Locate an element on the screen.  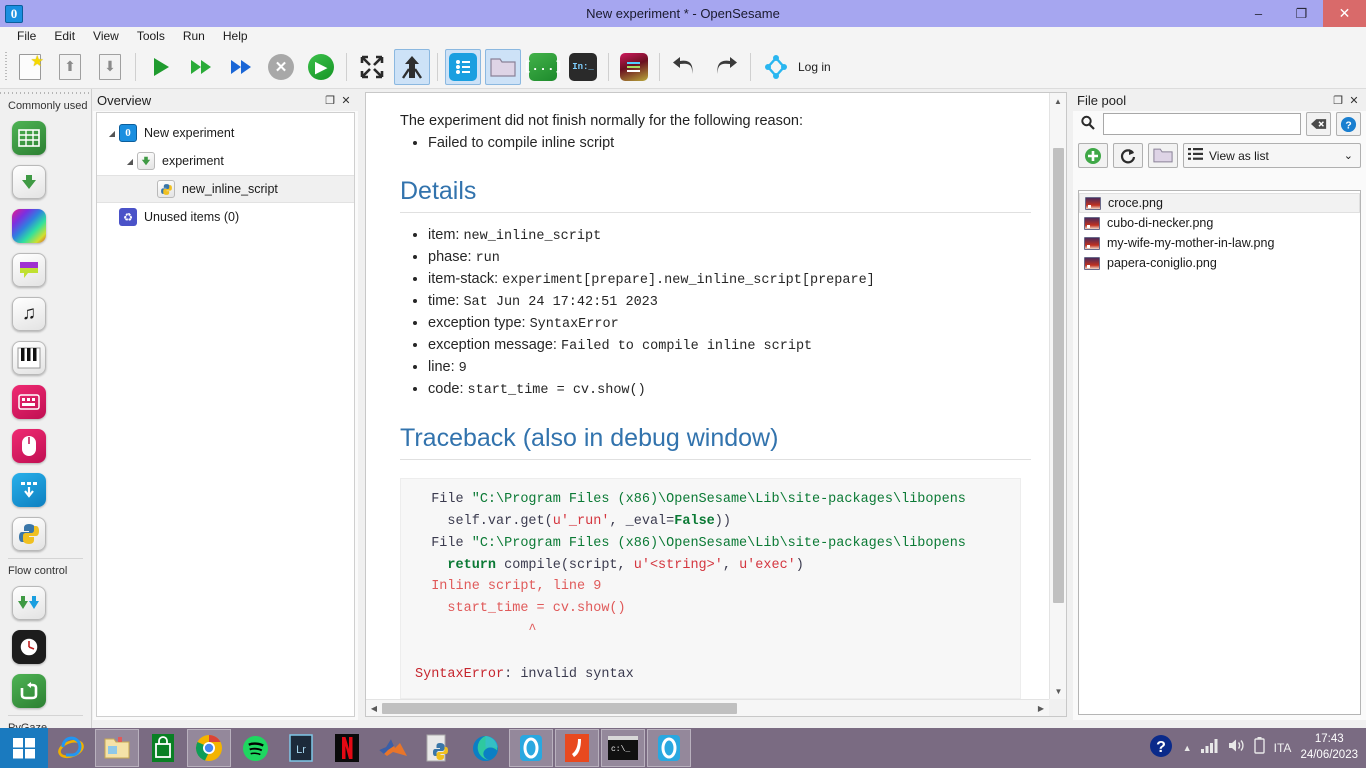
file-pool-item: my-wife-my-mother-in-law.png is located at coordinates (1219, 243).